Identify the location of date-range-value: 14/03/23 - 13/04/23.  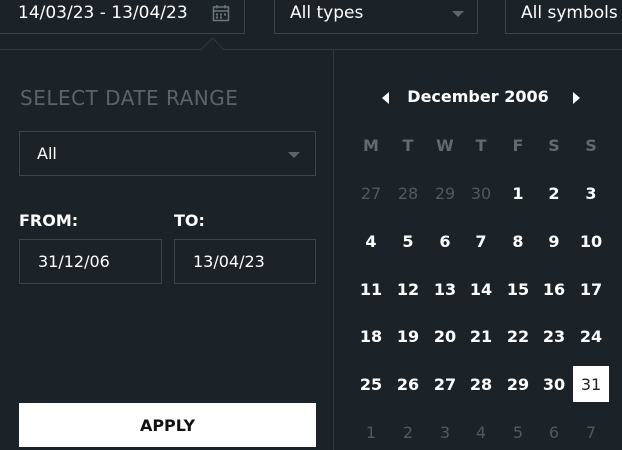
(103, 13).